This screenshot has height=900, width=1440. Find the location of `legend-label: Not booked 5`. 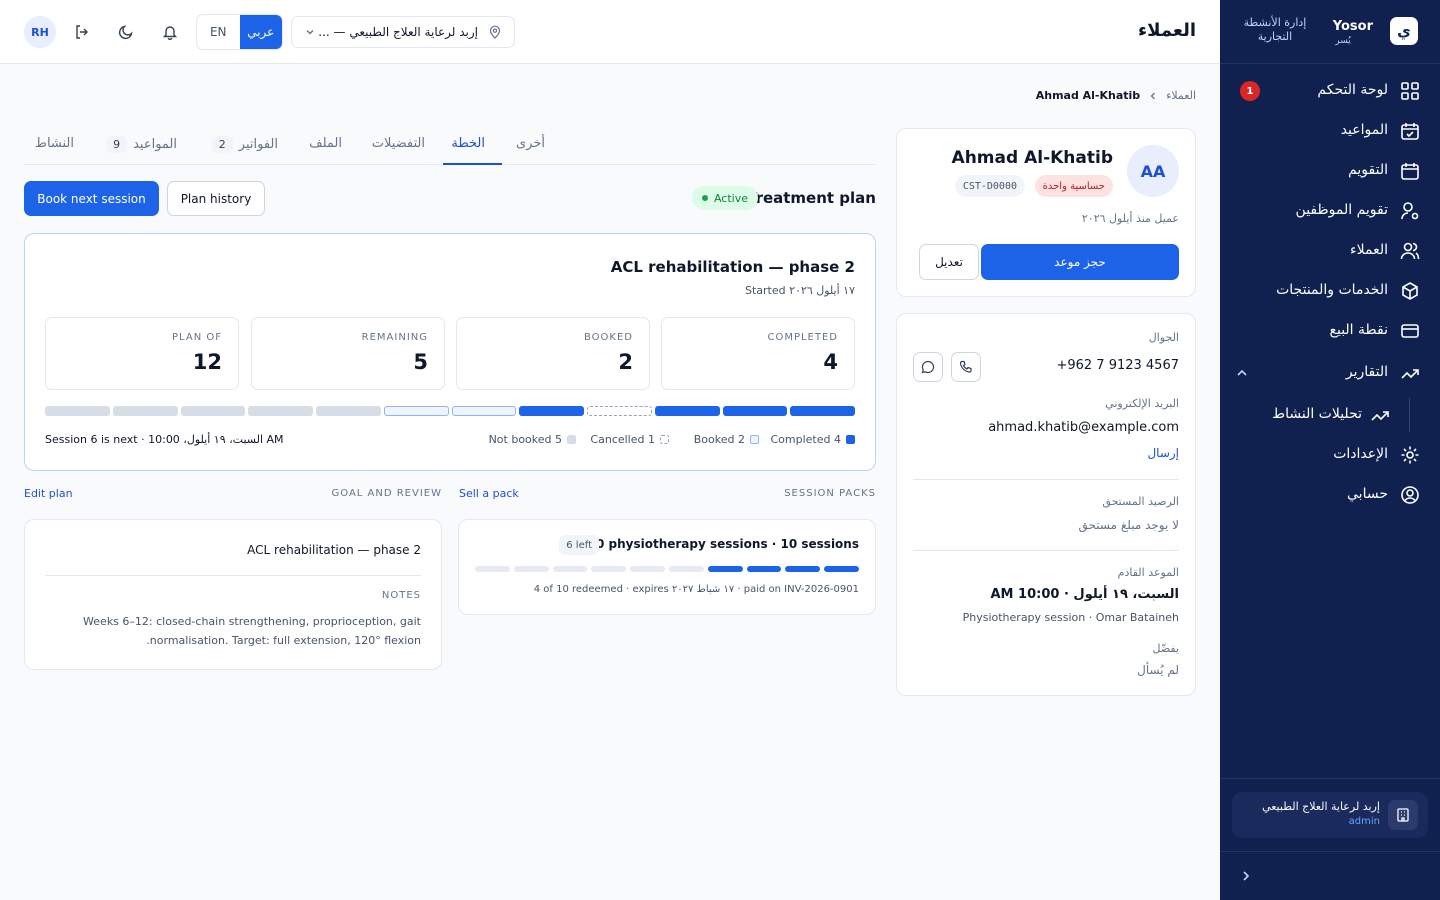

legend-label: Not booked 5 is located at coordinates (525, 439).